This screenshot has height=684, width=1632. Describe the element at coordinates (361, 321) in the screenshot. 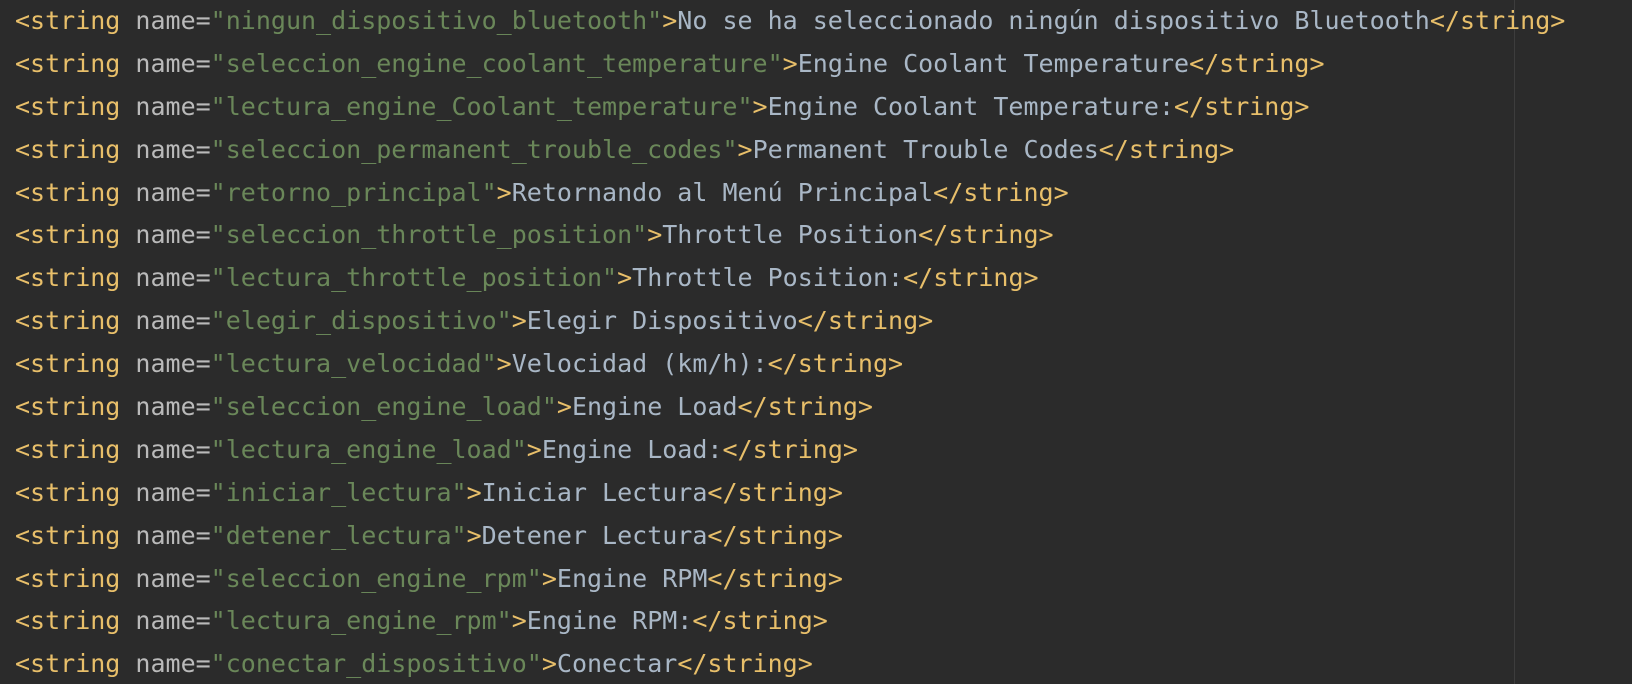

I see `string-name-value: elegir_dispositivo` at that location.